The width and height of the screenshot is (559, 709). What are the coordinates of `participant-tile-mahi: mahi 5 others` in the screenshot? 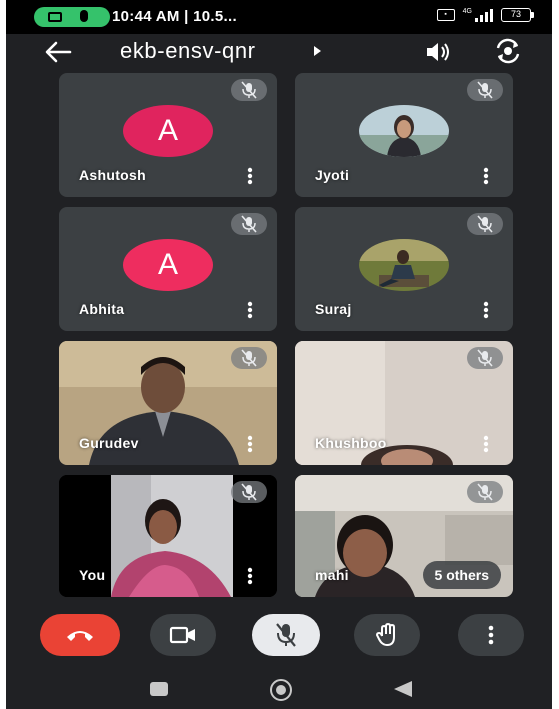 It's located at (404, 536).